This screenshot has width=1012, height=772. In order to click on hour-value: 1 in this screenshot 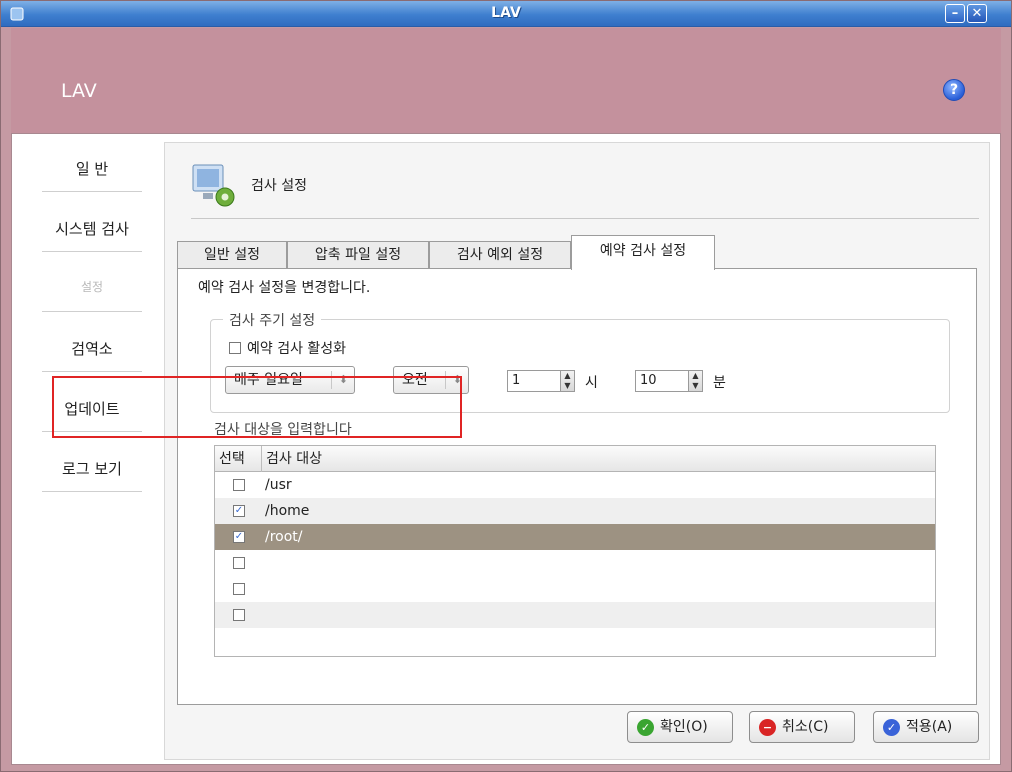, I will do `click(516, 380)`.